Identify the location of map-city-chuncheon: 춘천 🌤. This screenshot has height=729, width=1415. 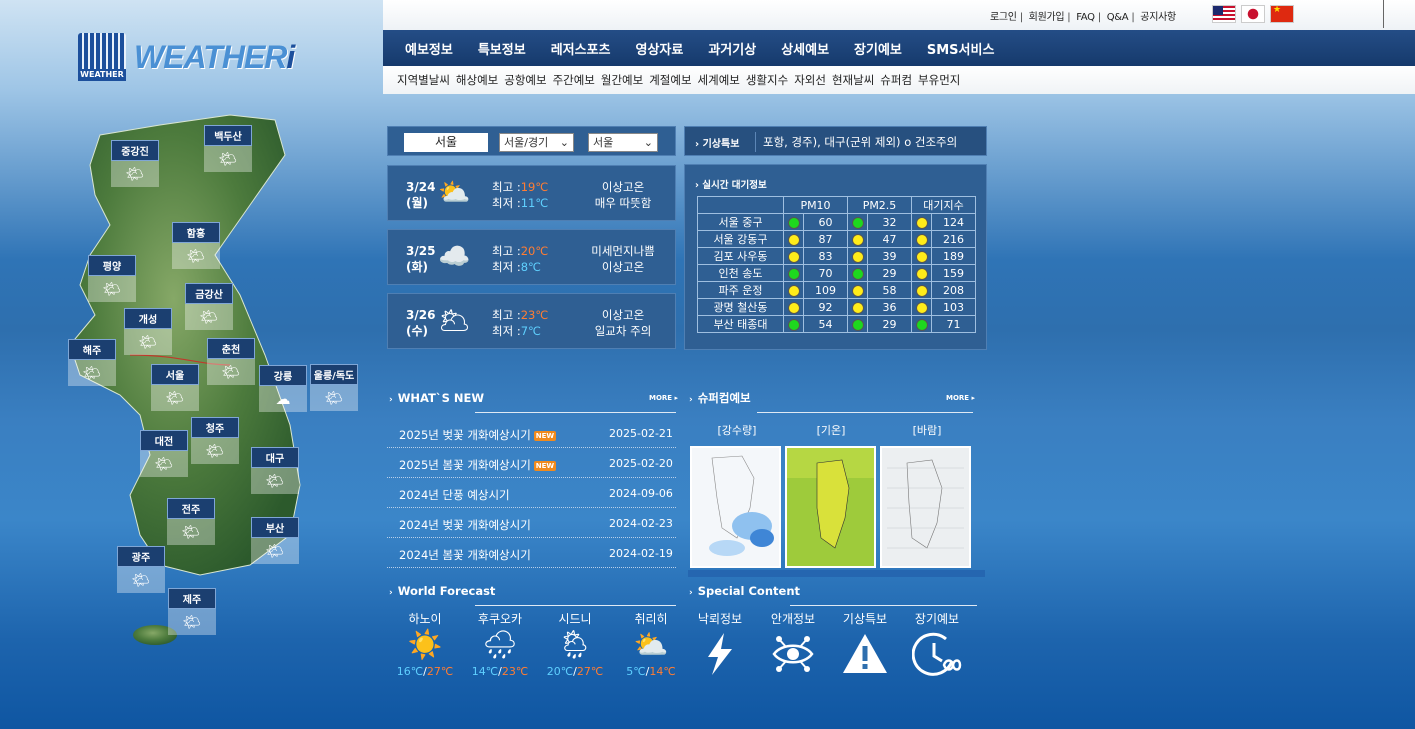
(231, 361).